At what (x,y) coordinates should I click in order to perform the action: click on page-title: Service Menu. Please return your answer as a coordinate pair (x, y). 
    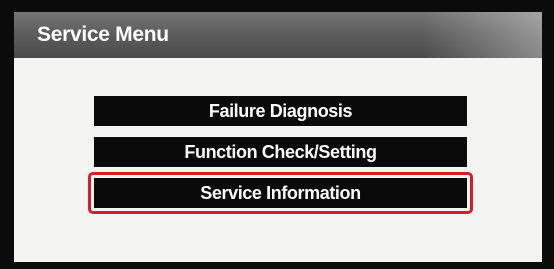
    Looking at the image, I should click on (103, 34).